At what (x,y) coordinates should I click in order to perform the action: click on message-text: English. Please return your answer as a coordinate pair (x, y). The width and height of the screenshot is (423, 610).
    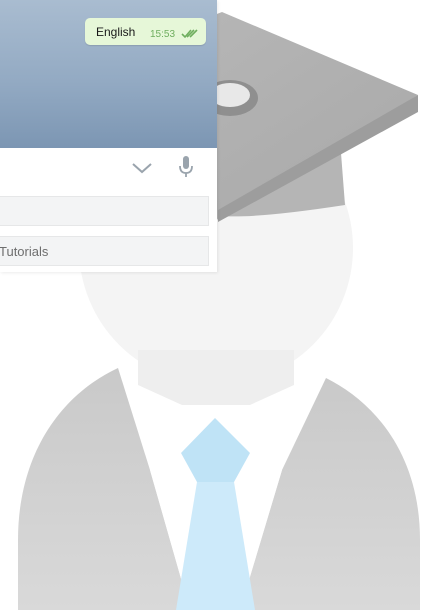
    Looking at the image, I should click on (116, 32).